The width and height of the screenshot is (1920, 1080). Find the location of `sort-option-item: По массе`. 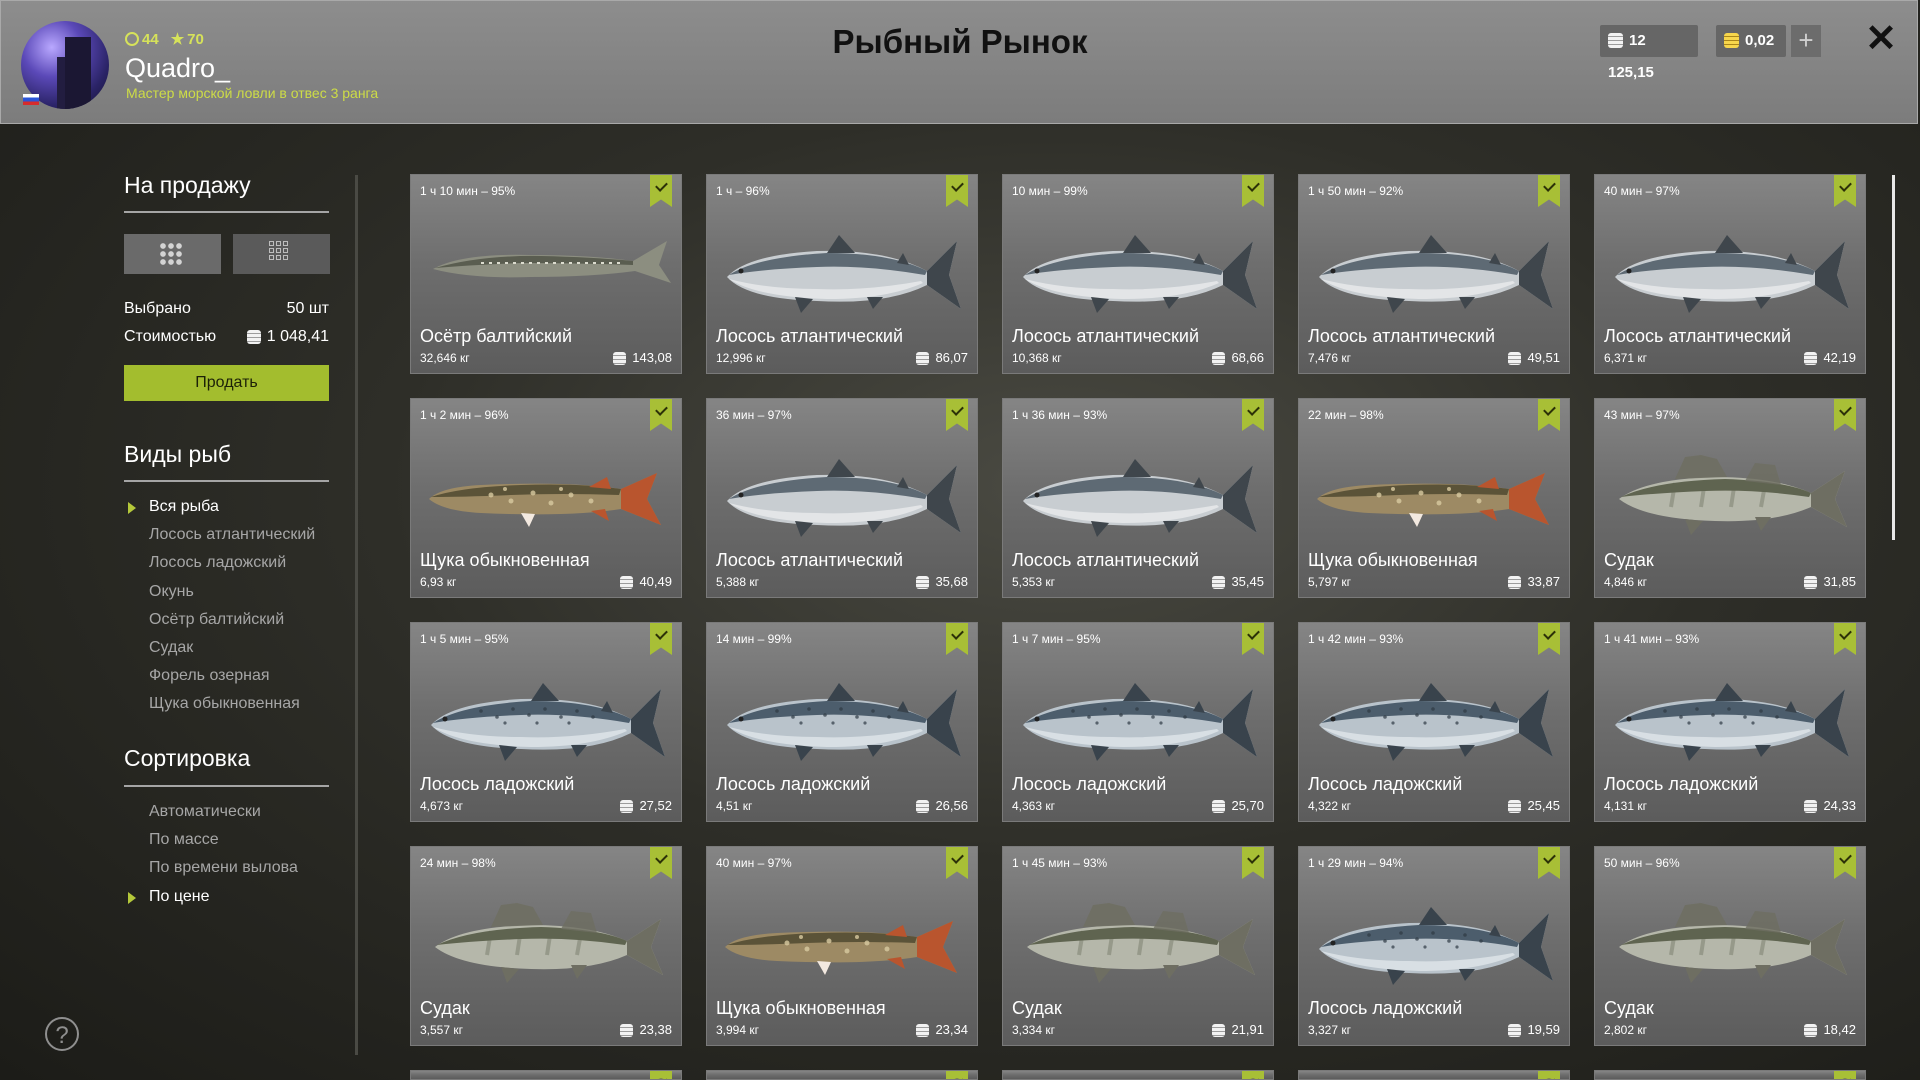

sort-option-item: По массе is located at coordinates (184, 840).